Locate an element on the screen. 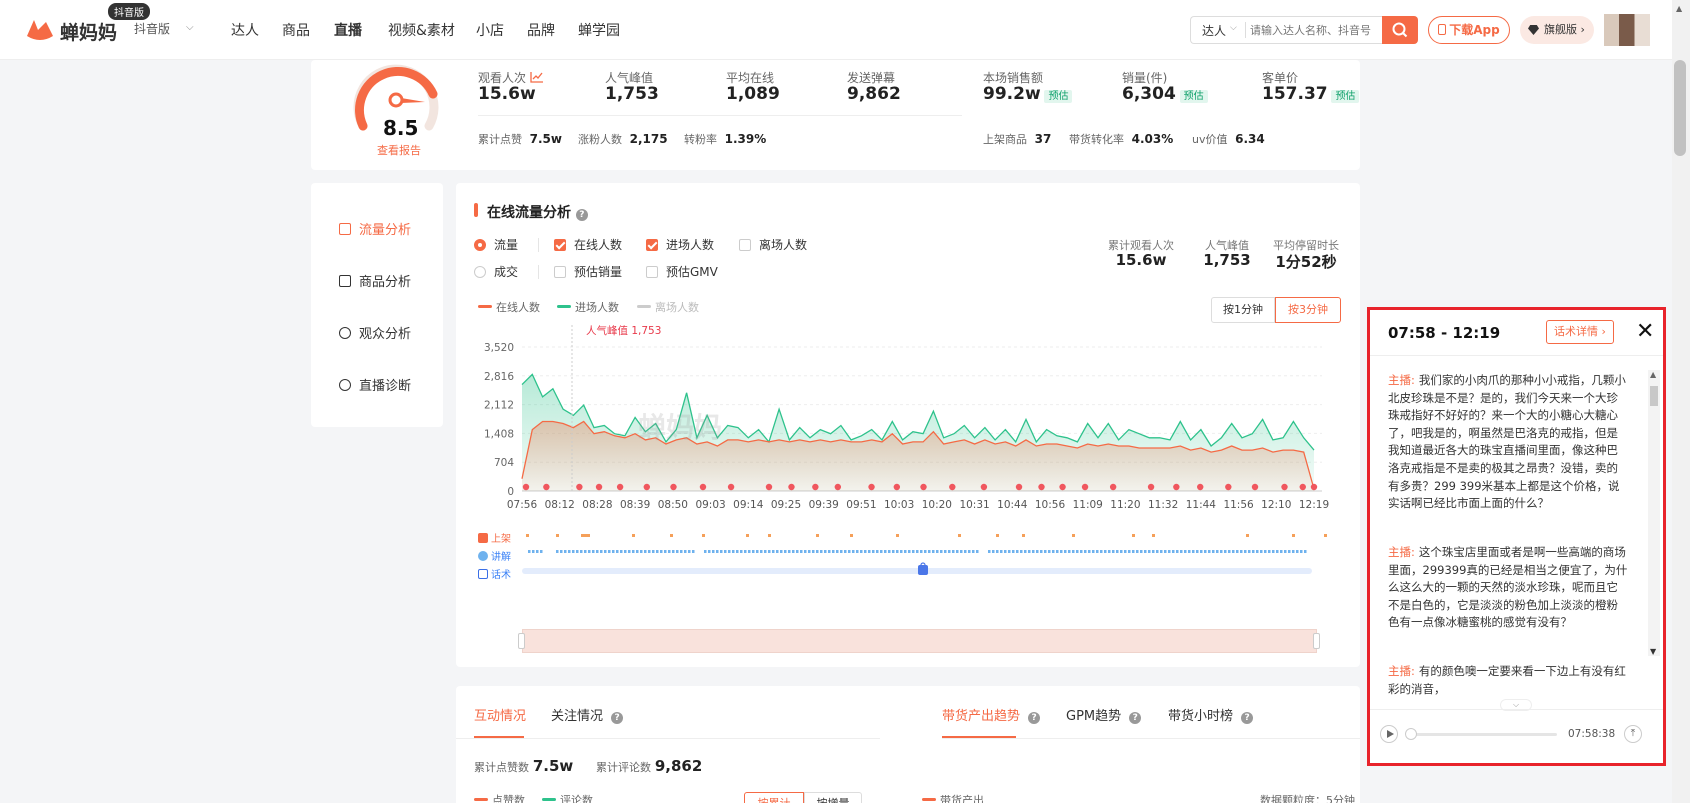  by-incr-button: 按增量 is located at coordinates (833, 797).